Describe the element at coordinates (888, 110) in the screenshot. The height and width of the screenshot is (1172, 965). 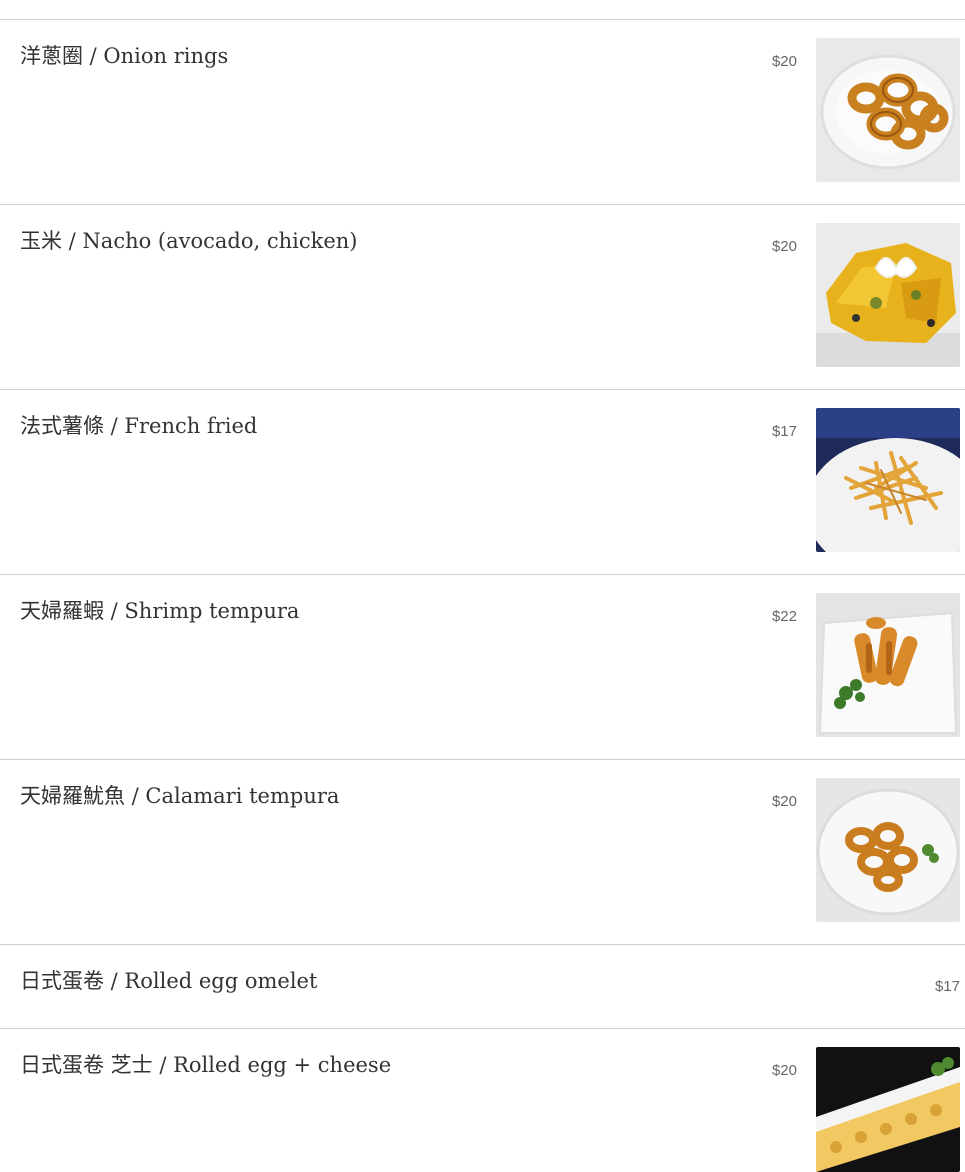
I see `onion-rings-photo` at that location.